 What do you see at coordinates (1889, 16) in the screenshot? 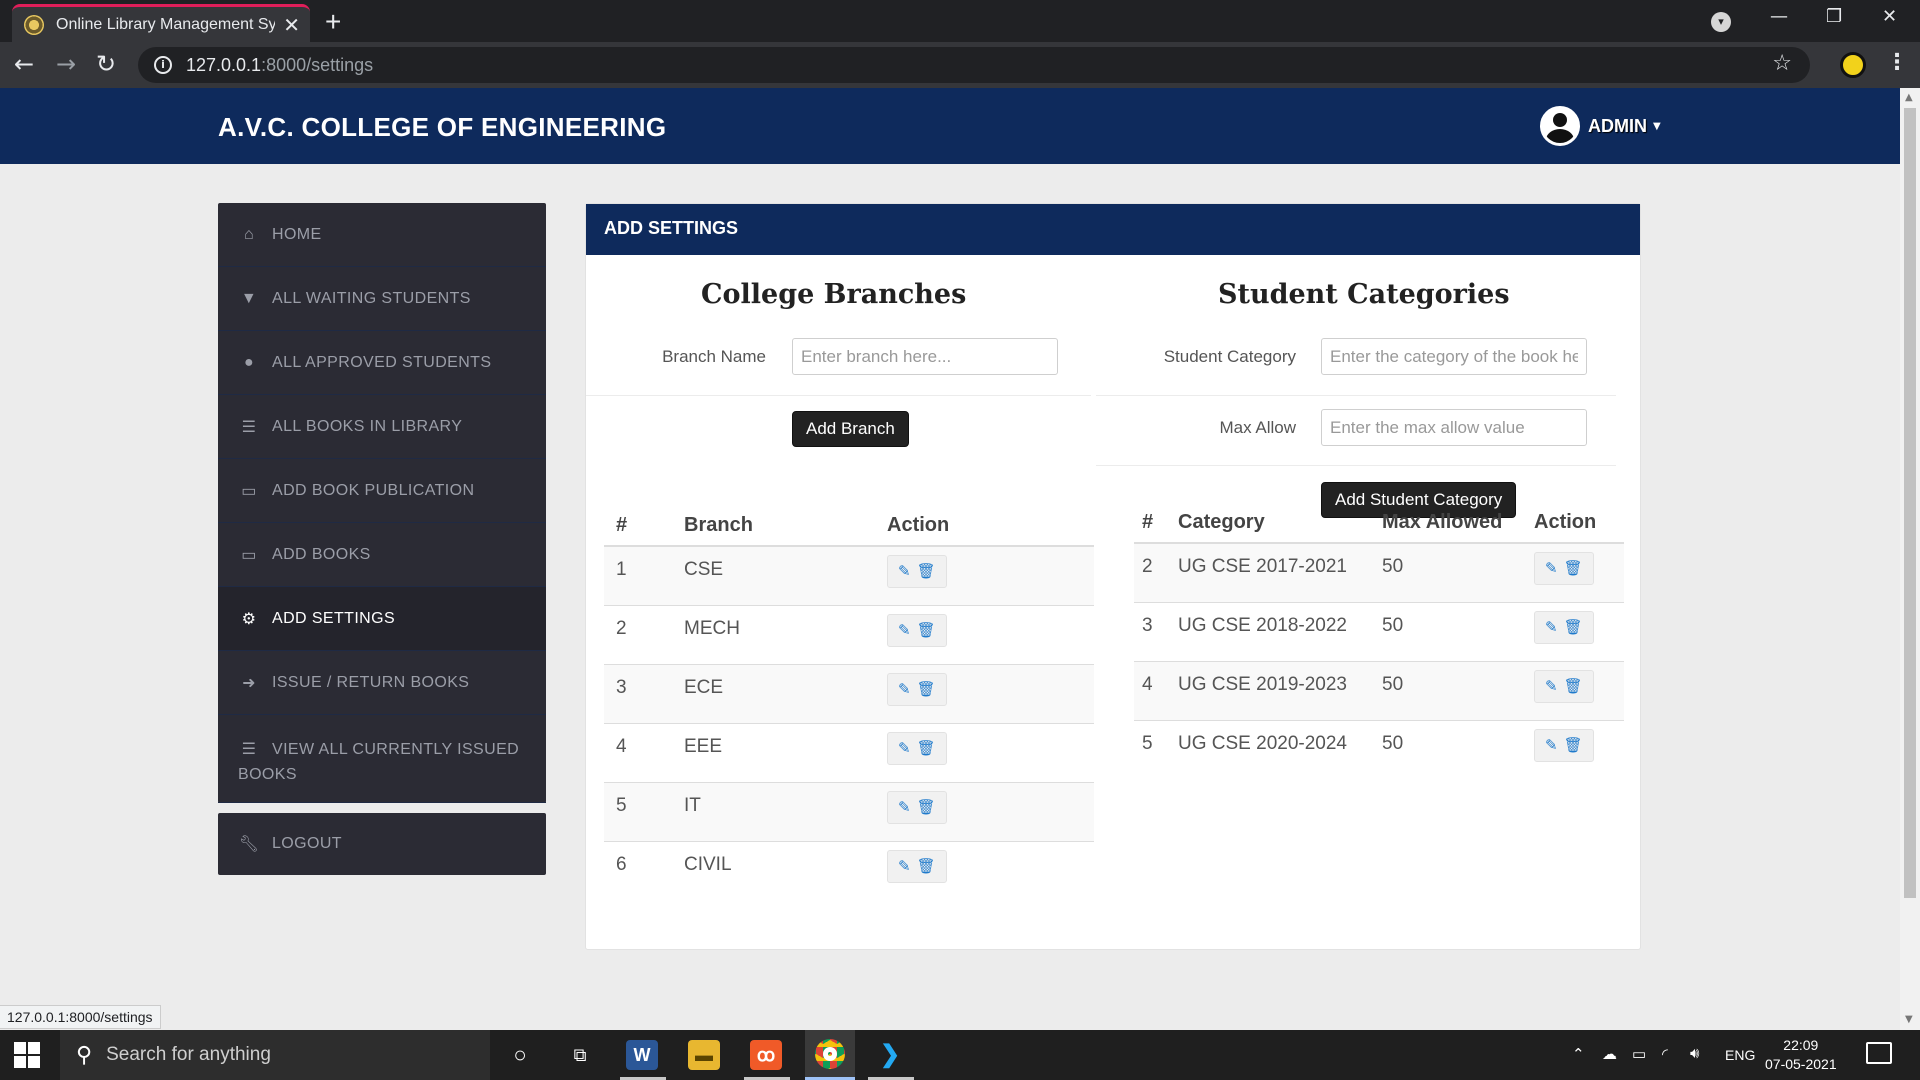
I see `close-window-icon: ✕` at bounding box center [1889, 16].